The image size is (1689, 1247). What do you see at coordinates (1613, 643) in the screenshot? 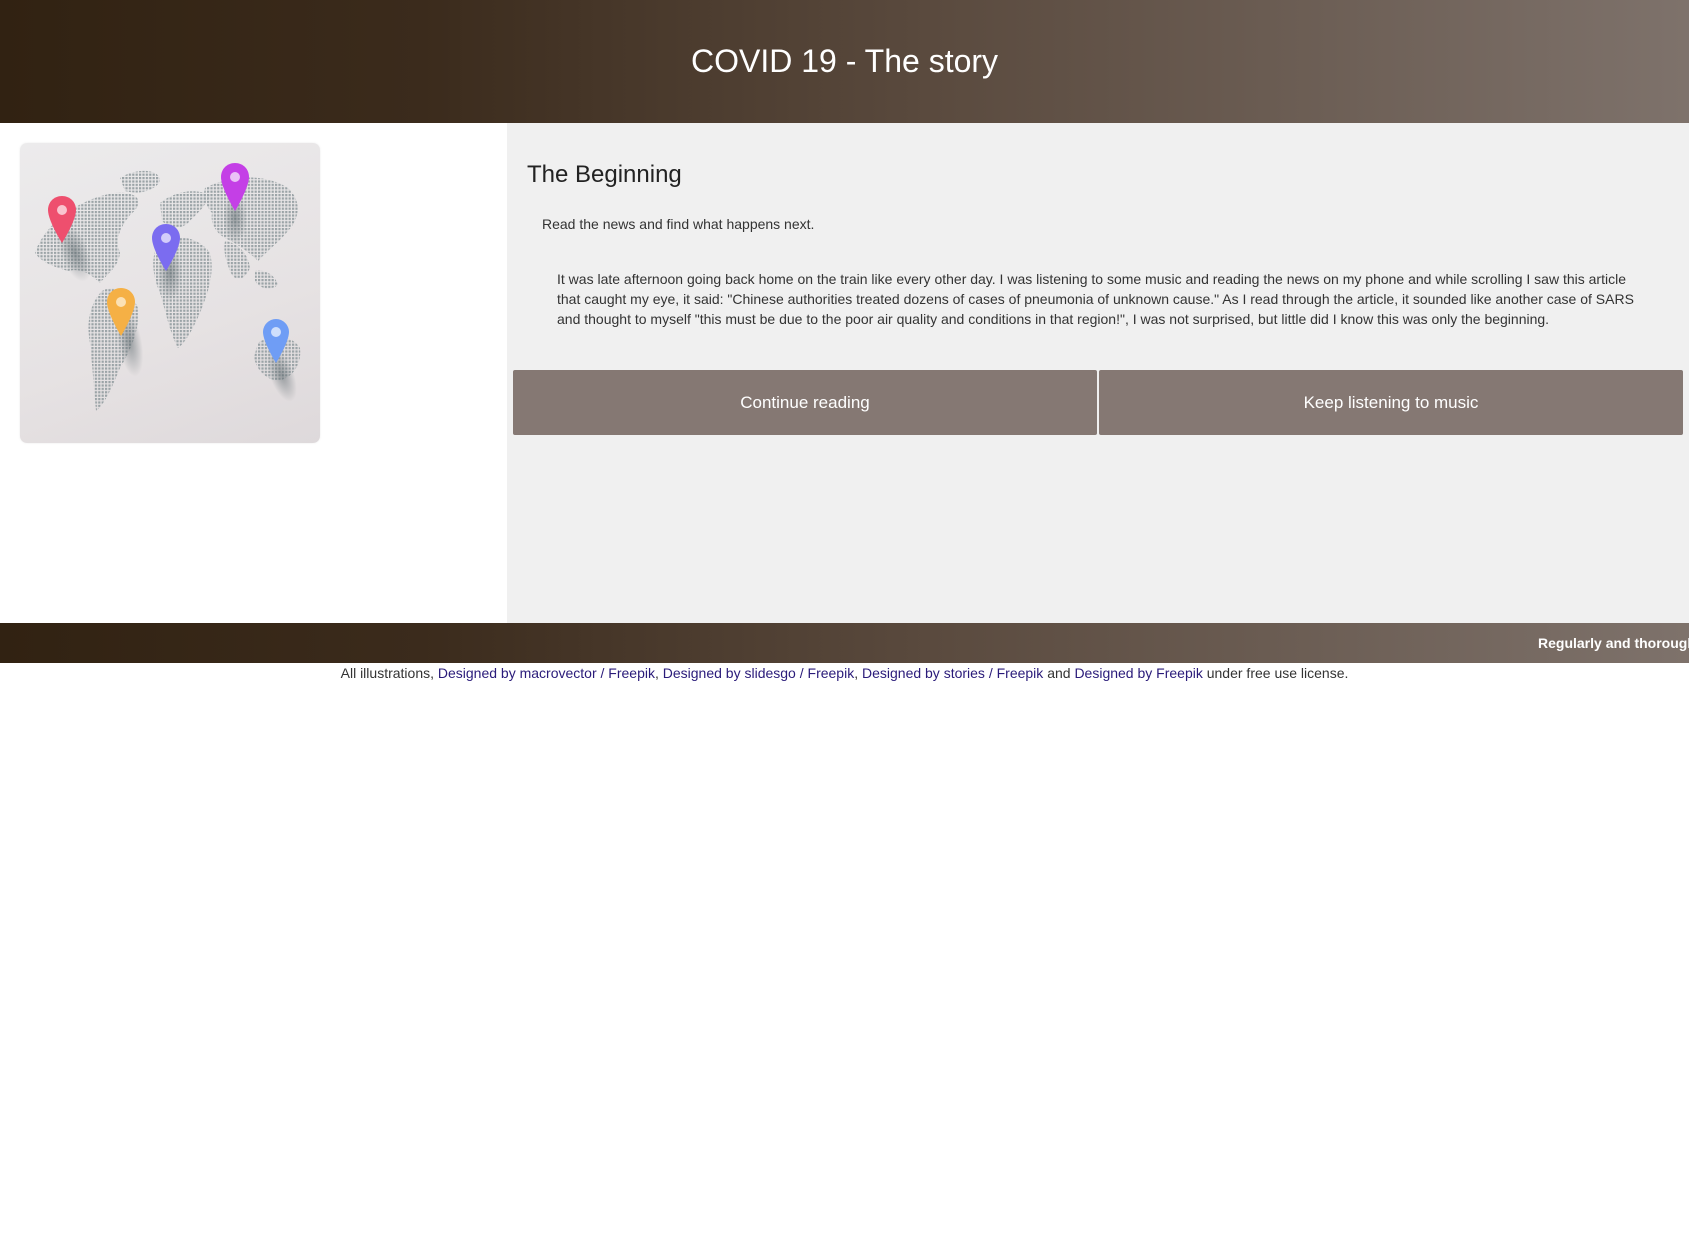
I see `marquee-text: Regularly and thoroughly` at bounding box center [1613, 643].